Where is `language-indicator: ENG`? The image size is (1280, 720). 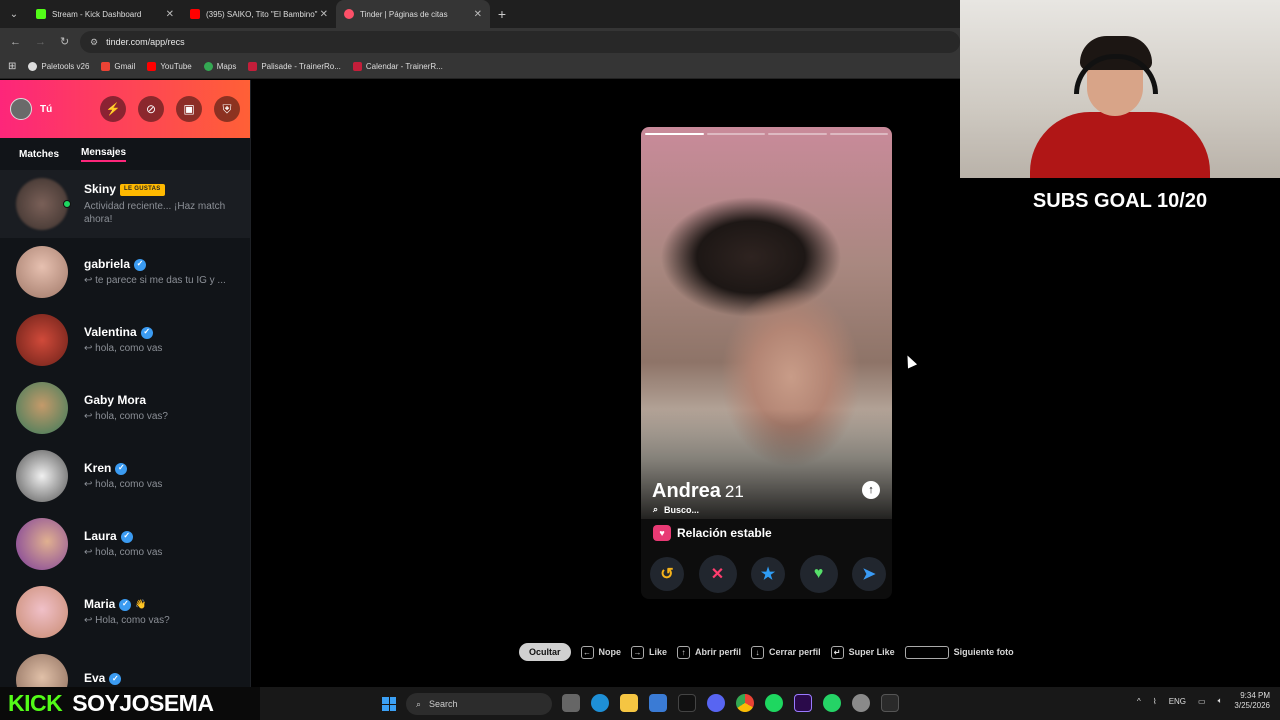 language-indicator: ENG is located at coordinates (1177, 701).